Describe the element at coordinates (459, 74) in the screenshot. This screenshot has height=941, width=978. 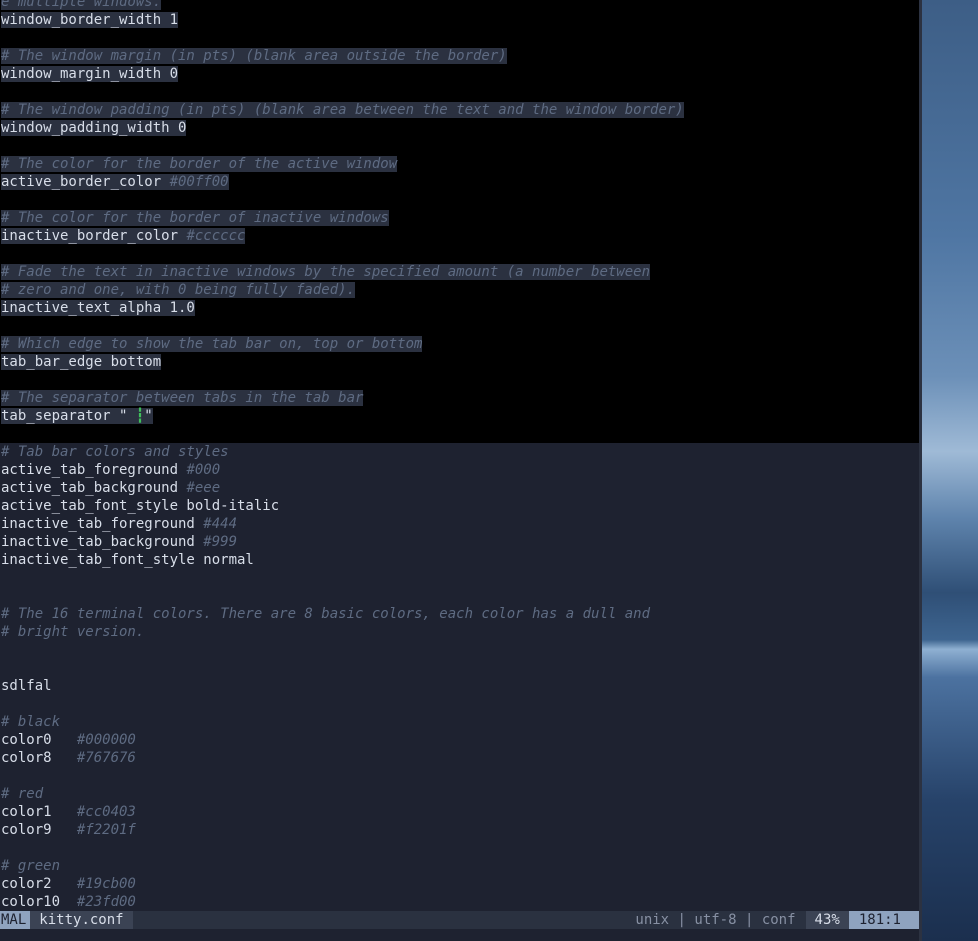
I see `editor-line: window_margin_width 0` at that location.